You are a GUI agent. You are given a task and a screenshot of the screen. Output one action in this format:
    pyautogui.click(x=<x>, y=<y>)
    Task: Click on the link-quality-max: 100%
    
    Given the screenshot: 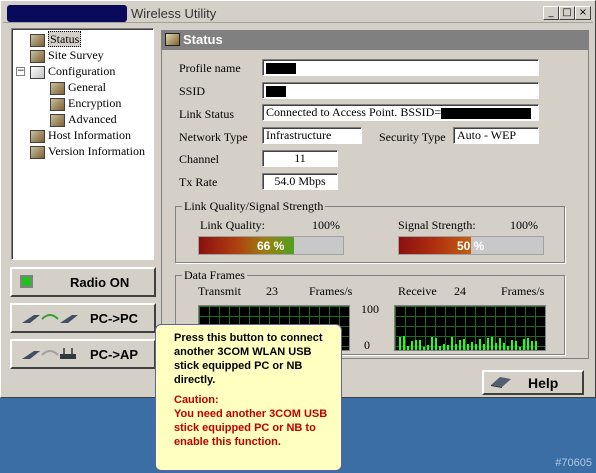 What is the action you would take?
    pyautogui.click(x=326, y=225)
    